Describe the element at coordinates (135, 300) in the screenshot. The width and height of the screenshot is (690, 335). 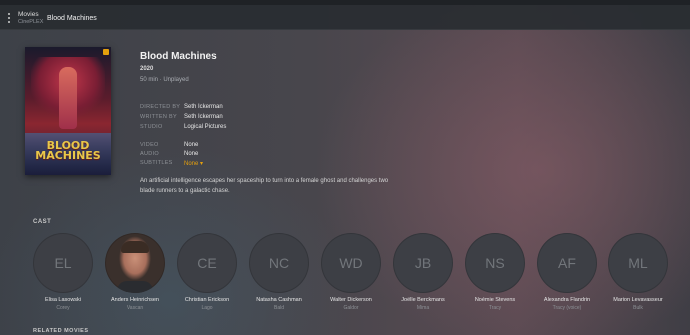
I see `cast-name: Anders Heinrichsen` at that location.